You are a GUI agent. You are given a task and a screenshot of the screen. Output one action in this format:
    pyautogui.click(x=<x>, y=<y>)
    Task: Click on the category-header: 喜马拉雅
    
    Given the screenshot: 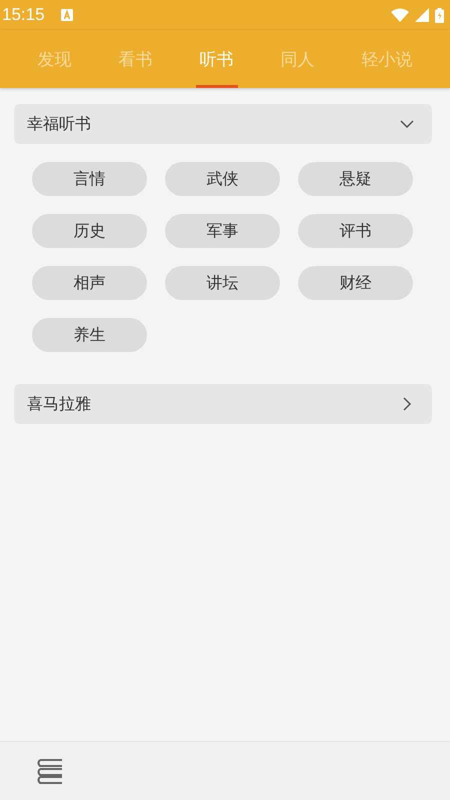 What is the action you would take?
    pyautogui.click(x=223, y=404)
    